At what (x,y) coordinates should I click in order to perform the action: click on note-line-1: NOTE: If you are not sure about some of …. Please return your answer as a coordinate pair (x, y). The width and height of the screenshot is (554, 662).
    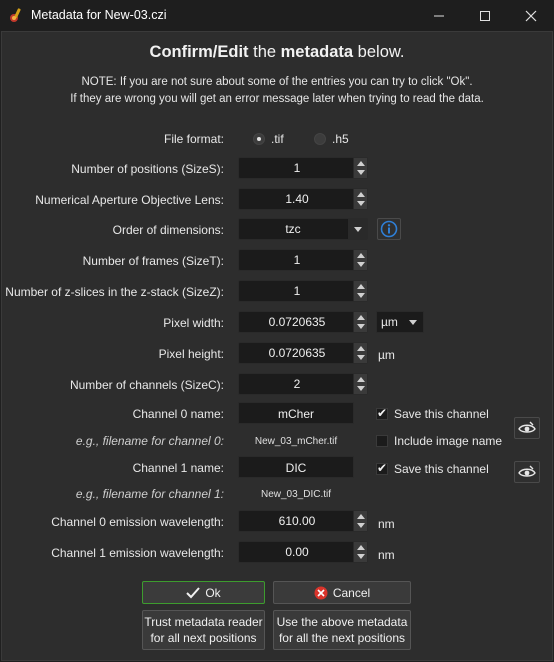
    Looking at the image, I should click on (277, 82).